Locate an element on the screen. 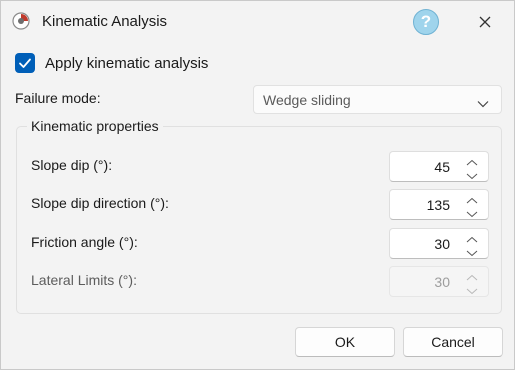  lateral-limits-value: 30 is located at coordinates (442, 282).